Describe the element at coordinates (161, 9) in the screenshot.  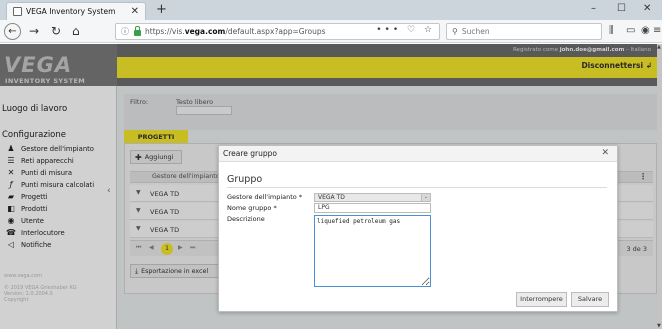
I see `new-tab-icon: +` at that location.